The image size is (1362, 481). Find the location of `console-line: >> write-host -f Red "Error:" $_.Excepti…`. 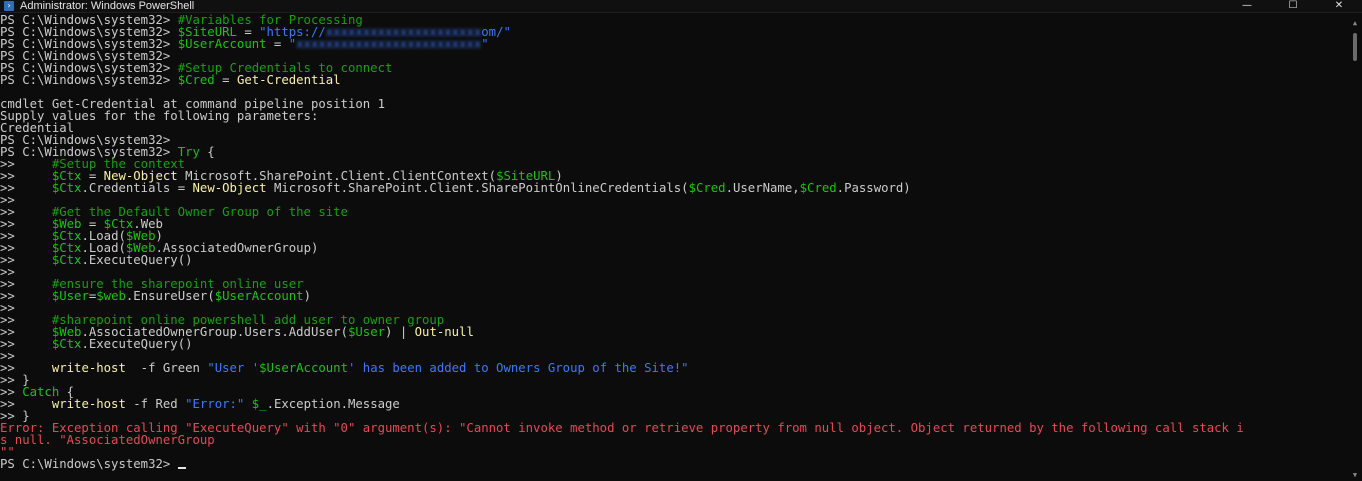

console-line: >> write-host -f Red "Error:" $_.Excepti… is located at coordinates (672, 404).